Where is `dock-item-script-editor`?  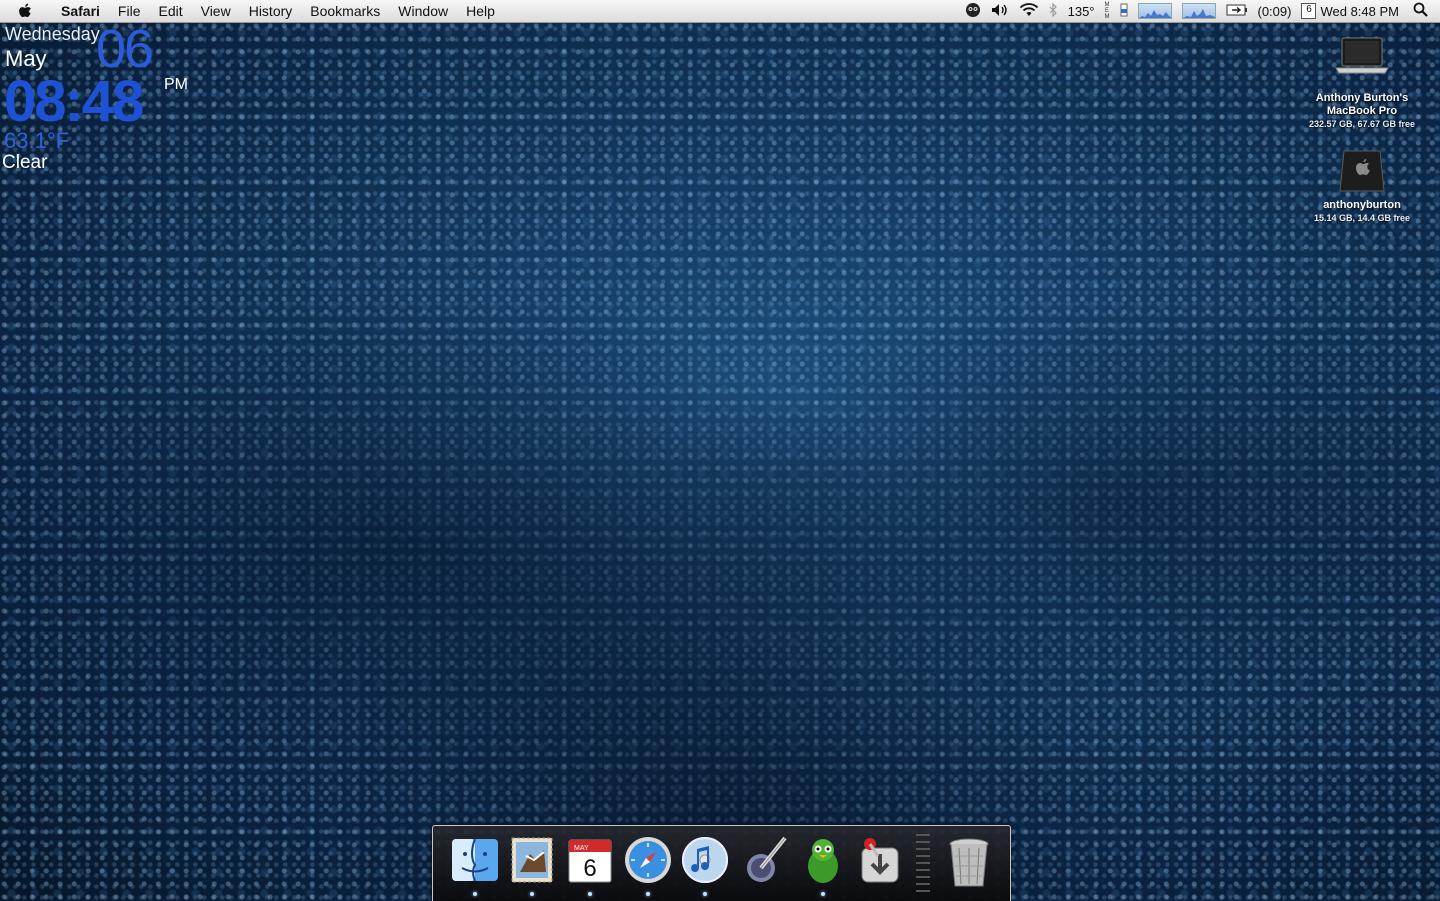 dock-item-script-editor is located at coordinates (765, 862).